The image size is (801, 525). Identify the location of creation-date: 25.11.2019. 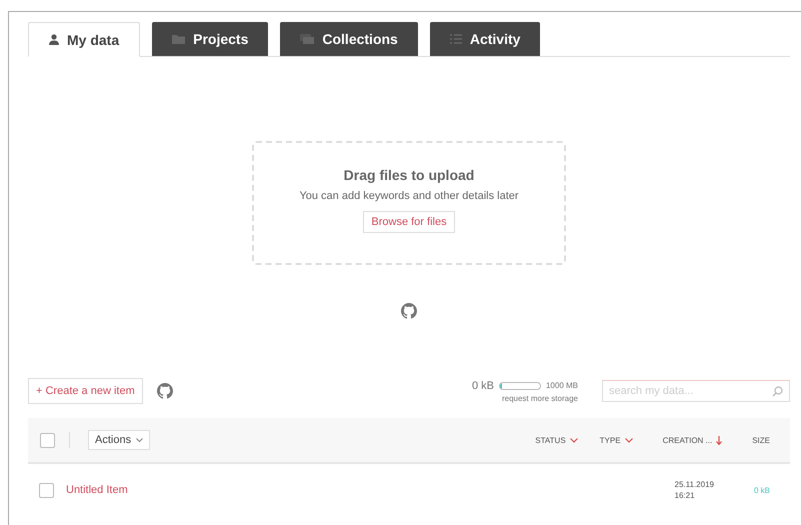
(694, 484).